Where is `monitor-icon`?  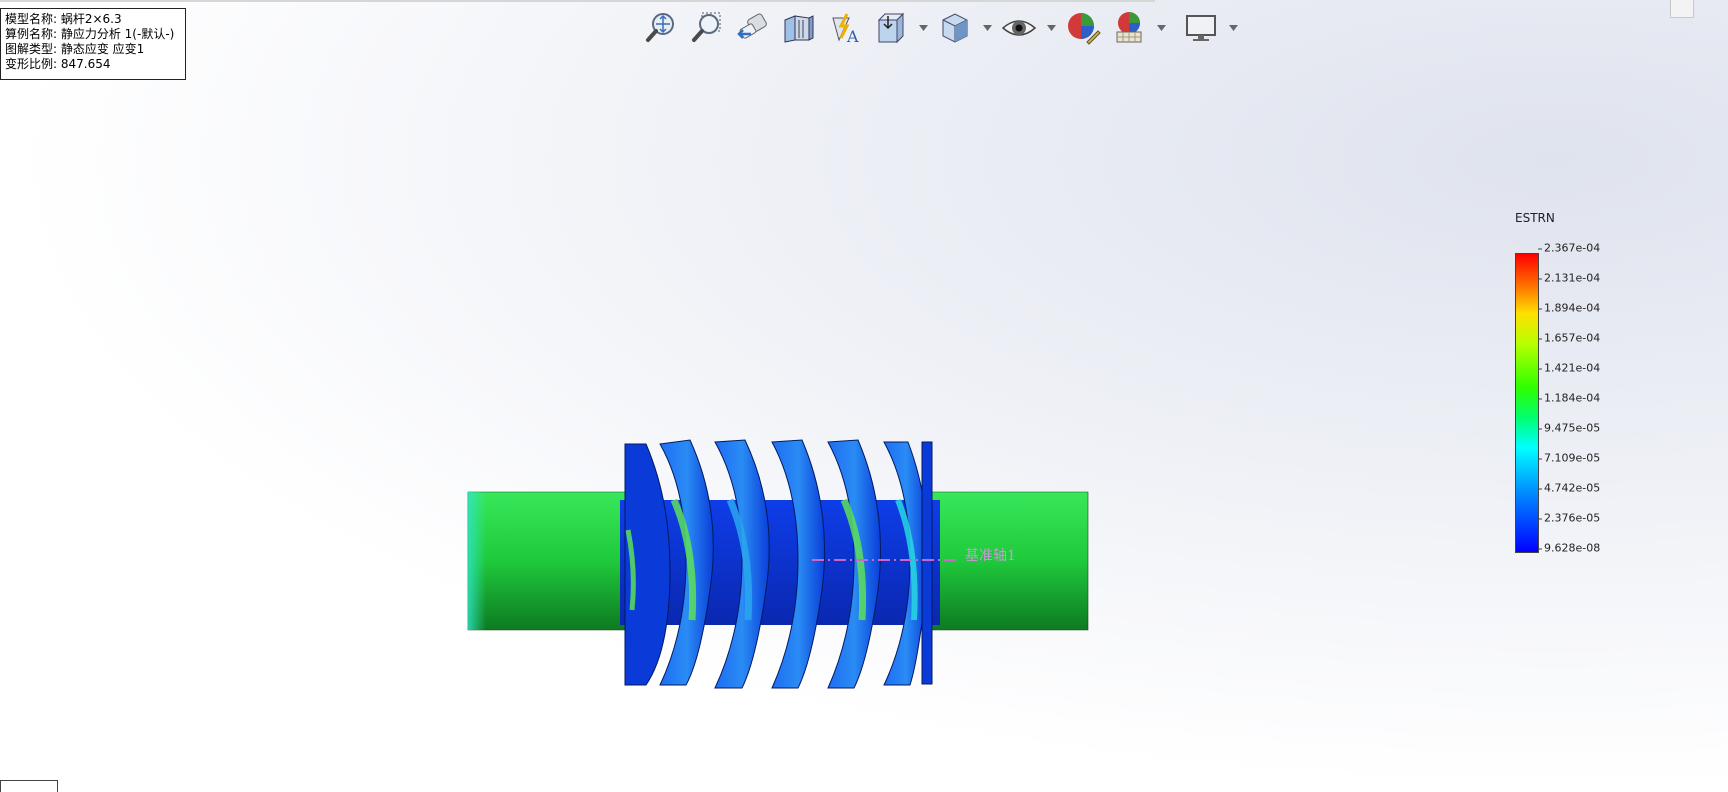
monitor-icon is located at coordinates (1201, 28).